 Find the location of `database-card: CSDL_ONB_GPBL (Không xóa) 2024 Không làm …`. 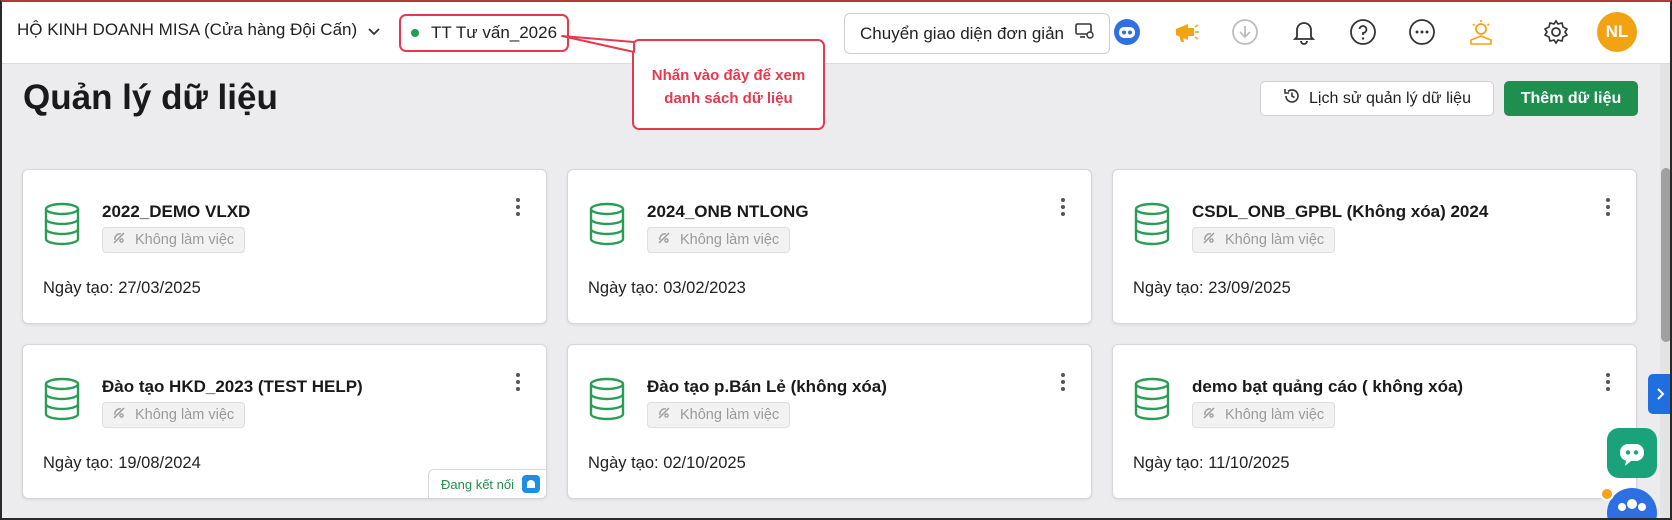

database-card: CSDL_ONB_GPBL (Không xóa) 2024 Không làm … is located at coordinates (1374, 246).